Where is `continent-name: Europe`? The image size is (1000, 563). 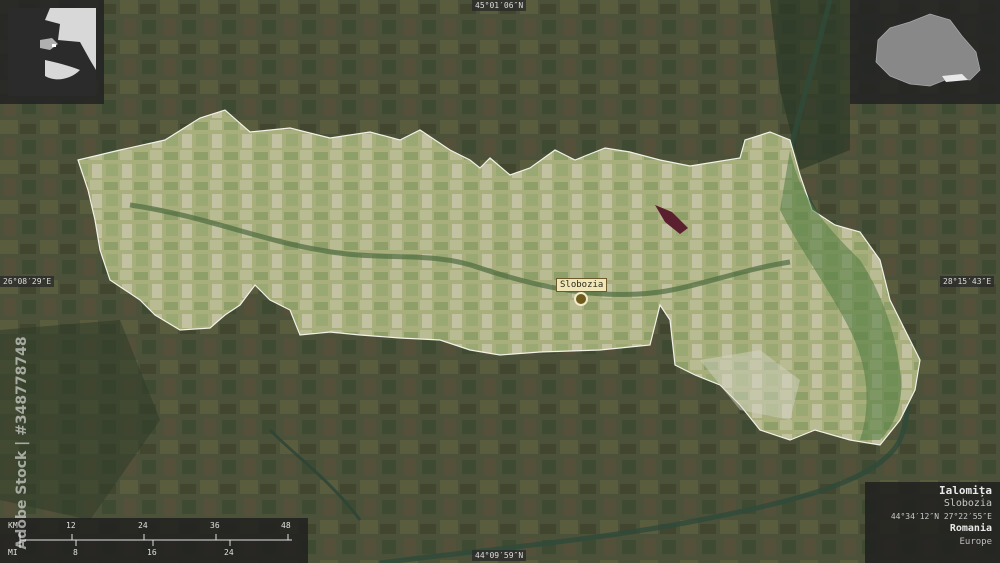
continent-name: Europe is located at coordinates (975, 542).